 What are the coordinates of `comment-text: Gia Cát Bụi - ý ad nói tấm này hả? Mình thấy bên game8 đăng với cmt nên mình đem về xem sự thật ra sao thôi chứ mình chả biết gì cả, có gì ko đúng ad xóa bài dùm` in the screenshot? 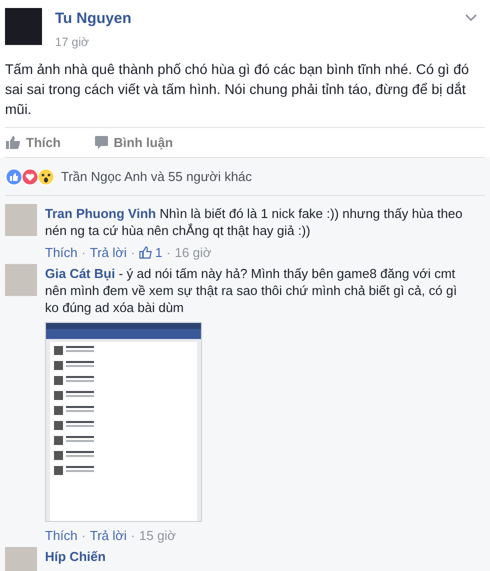 It's located at (251, 290).